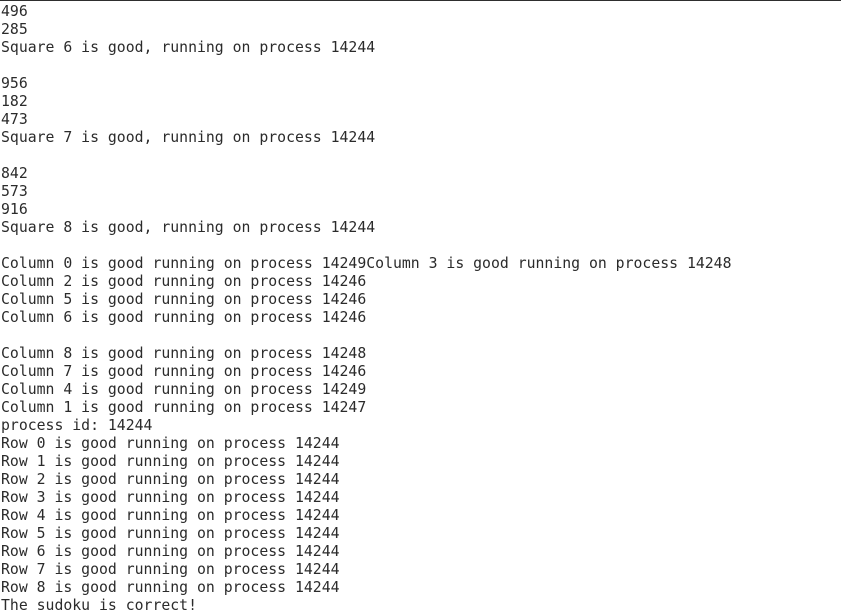 This screenshot has width=841, height=615. Describe the element at coordinates (14, 119) in the screenshot. I see `output-line: 473` at that location.